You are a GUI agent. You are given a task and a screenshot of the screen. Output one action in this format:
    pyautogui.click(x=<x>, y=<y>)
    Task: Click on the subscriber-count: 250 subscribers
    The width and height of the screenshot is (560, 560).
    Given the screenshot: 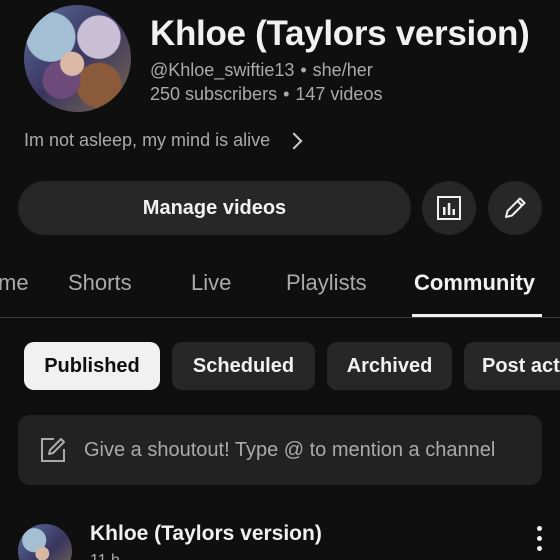 What is the action you would take?
    pyautogui.click(x=214, y=94)
    